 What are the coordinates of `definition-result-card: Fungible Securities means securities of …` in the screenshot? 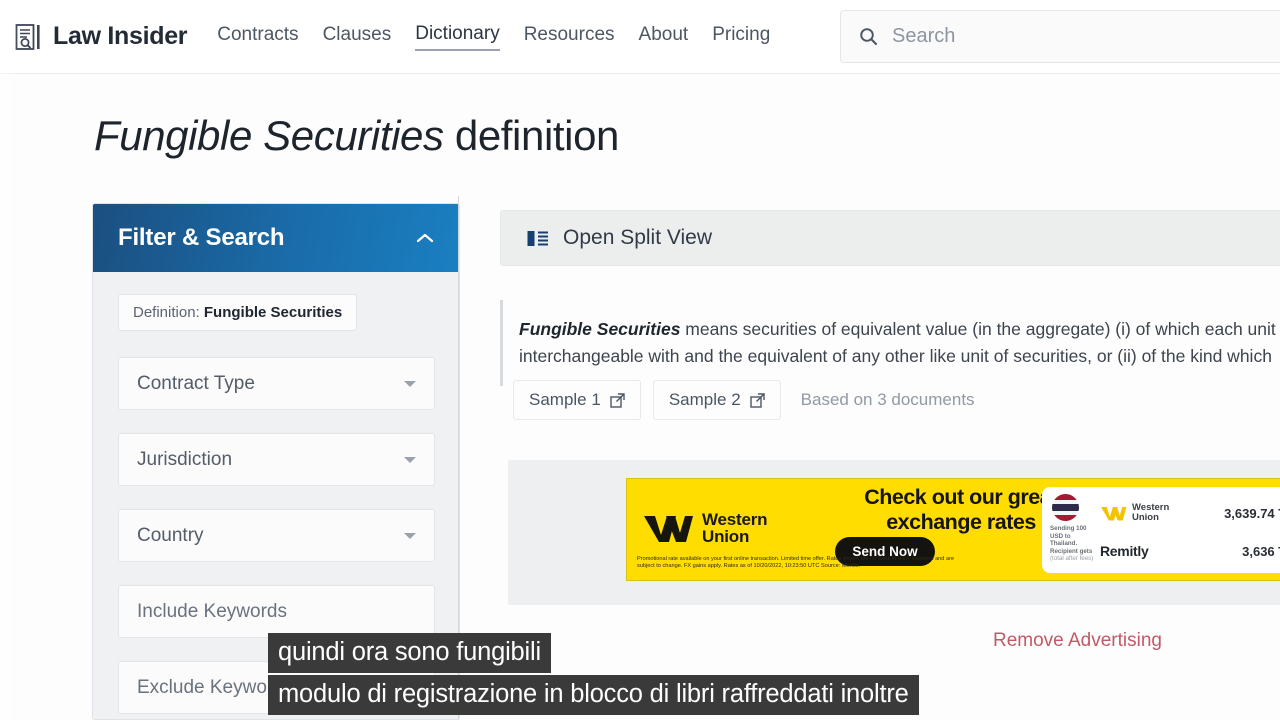 It's located at (890, 343).